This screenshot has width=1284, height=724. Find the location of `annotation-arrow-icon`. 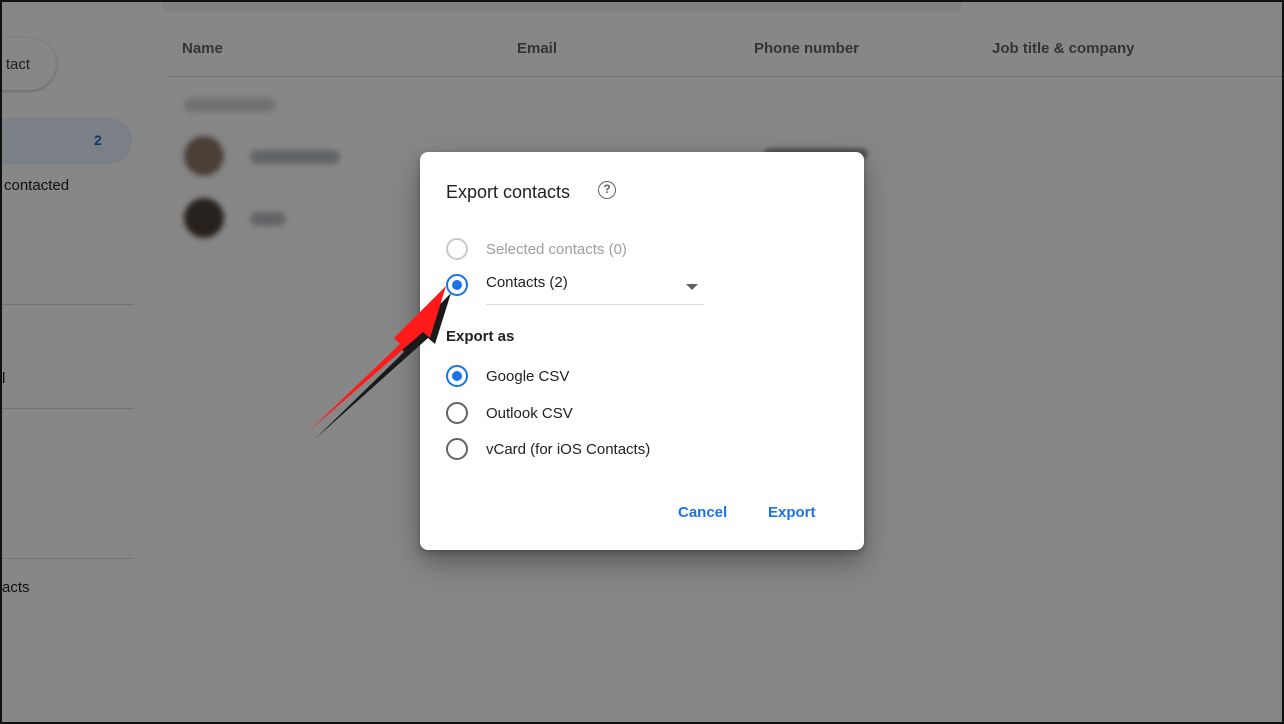

annotation-arrow-icon is located at coordinates (379, 362).